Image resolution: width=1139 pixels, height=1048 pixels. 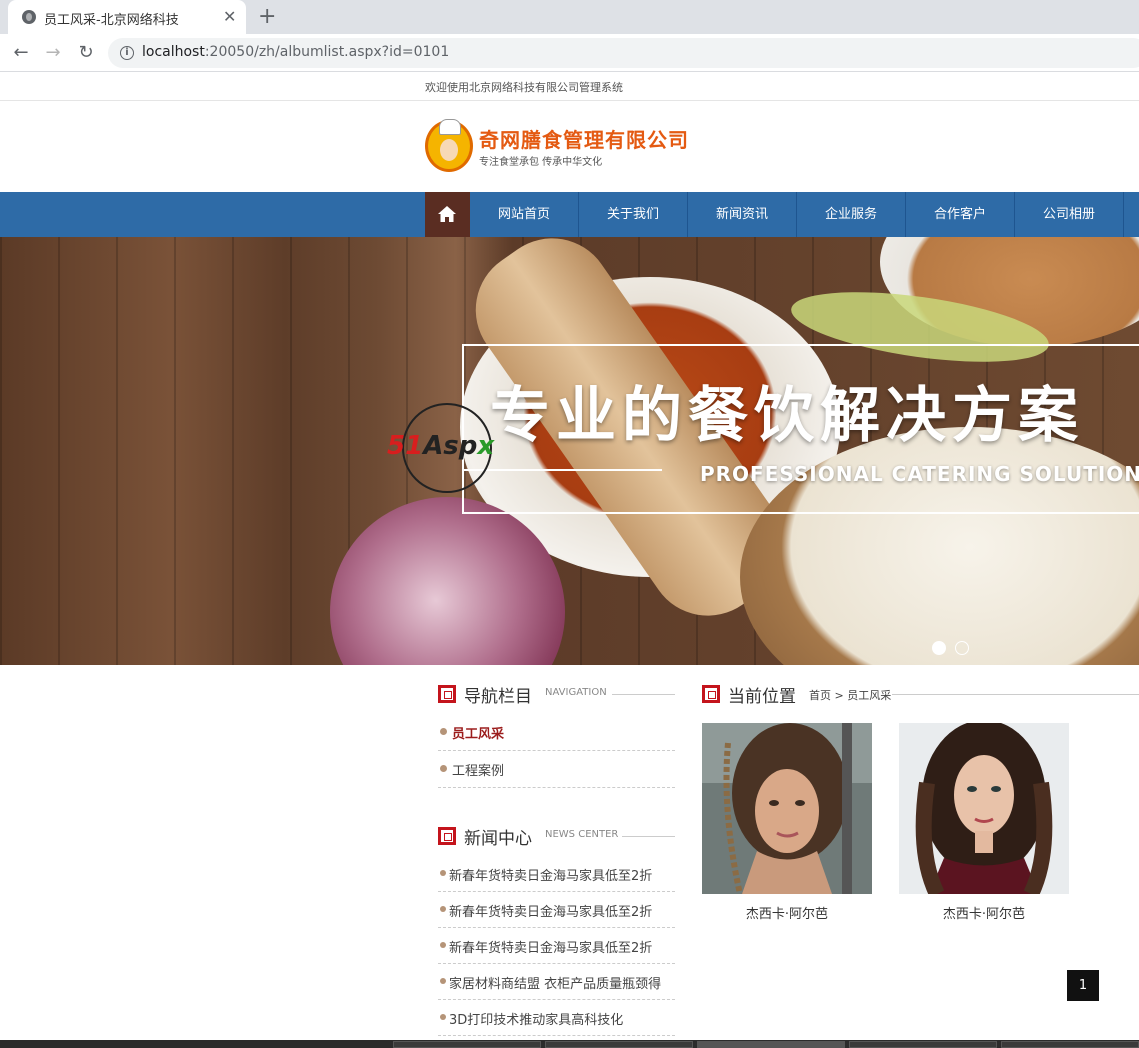 I want to click on taskbar, so click(x=569, y=1044).